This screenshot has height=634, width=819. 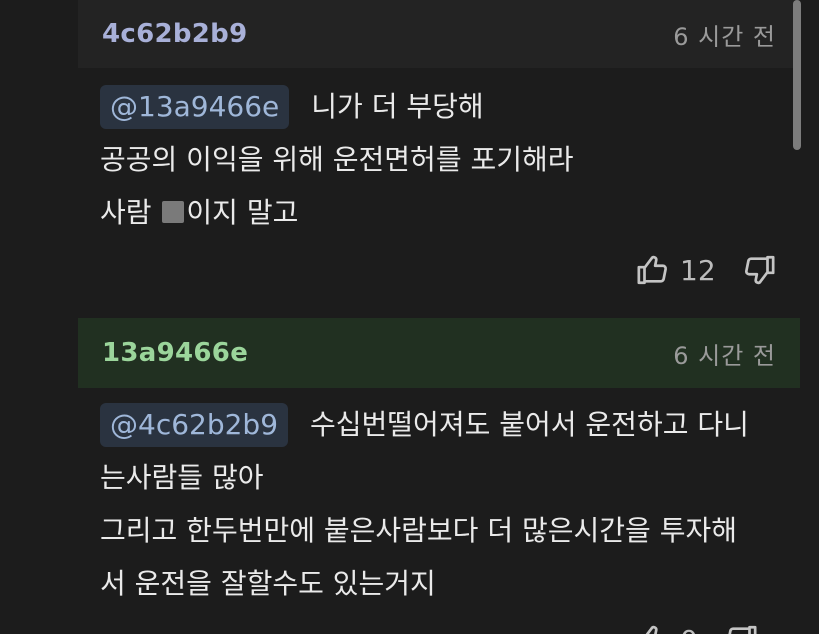 I want to click on comment-author: 4c62b2b9, so click(x=175, y=34).